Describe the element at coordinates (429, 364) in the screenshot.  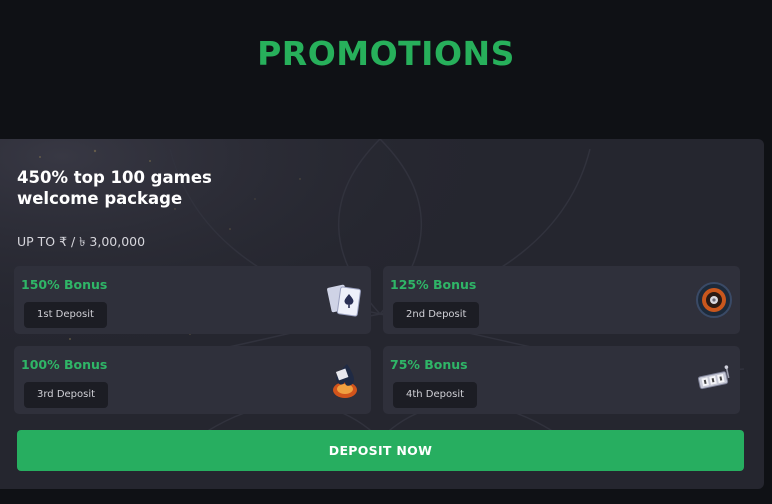
I see `bonus-percentage: 75% Bonus` at that location.